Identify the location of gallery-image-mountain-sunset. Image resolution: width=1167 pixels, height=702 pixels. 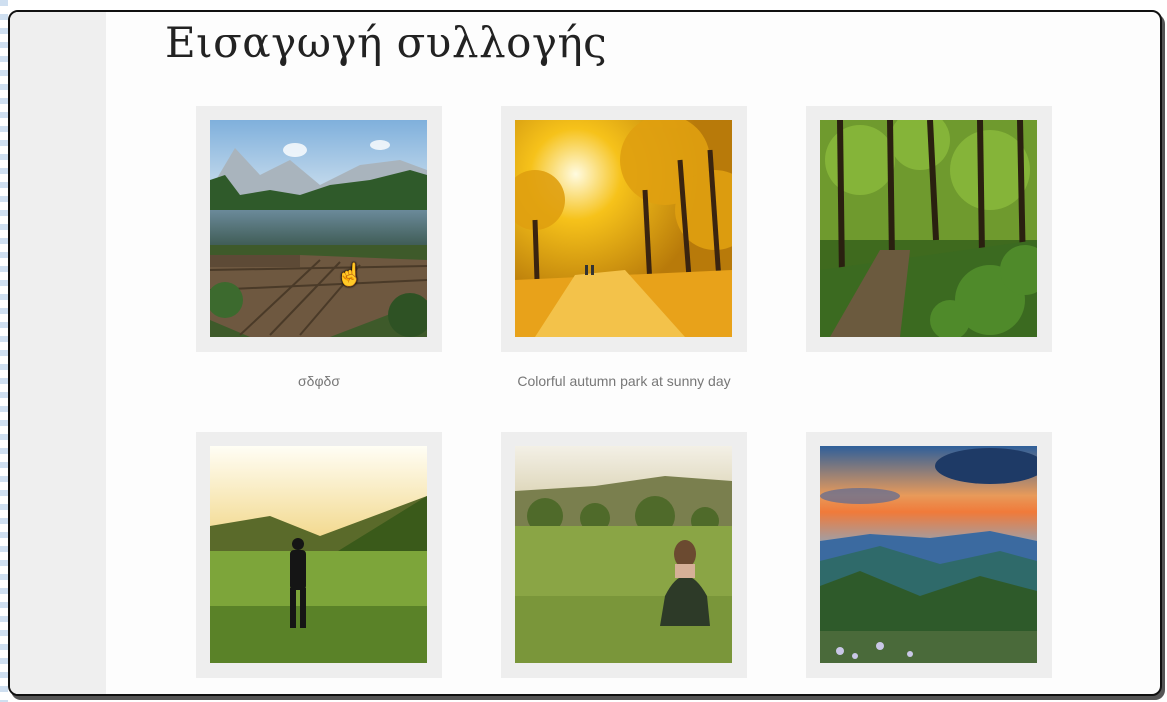
(928, 554).